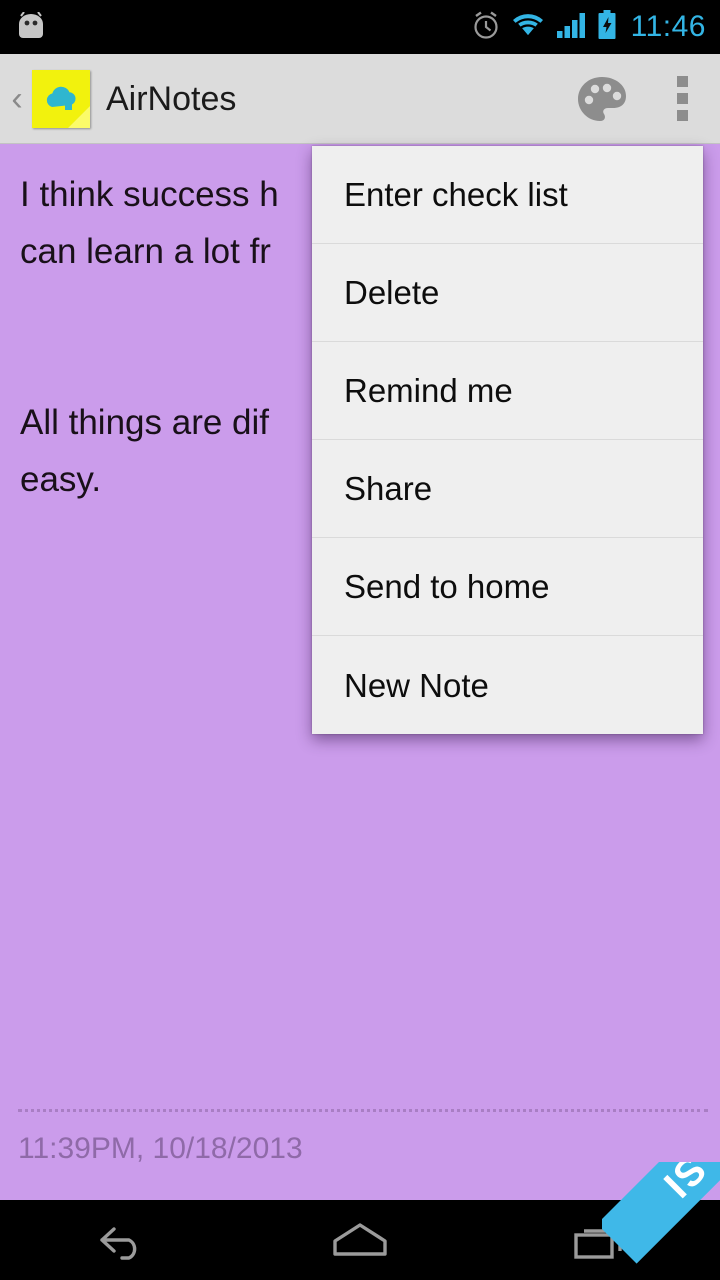 Image resolution: width=720 pixels, height=1280 pixels. I want to click on menu-item-new-note: New Note, so click(507, 685).